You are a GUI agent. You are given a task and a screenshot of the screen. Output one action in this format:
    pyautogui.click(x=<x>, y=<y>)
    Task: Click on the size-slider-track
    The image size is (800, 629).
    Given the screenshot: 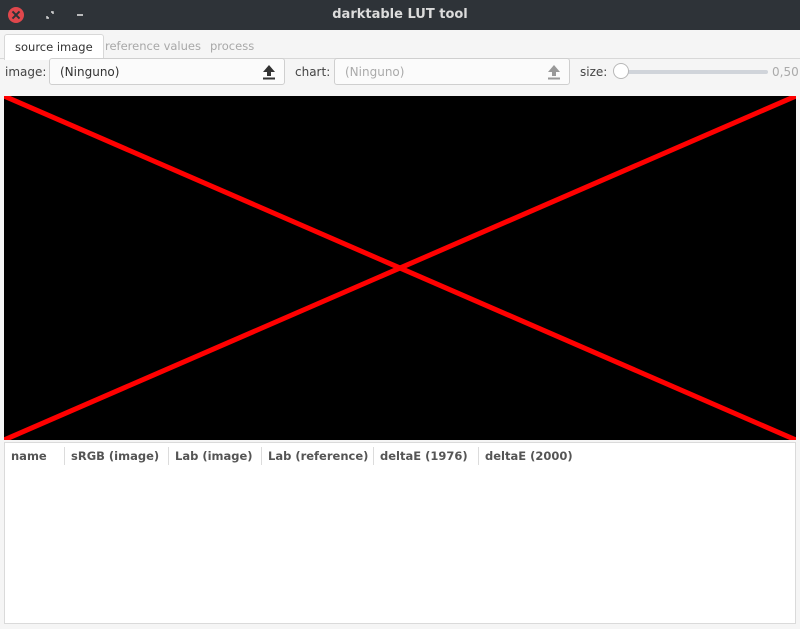 What is the action you would take?
    pyautogui.click(x=695, y=72)
    